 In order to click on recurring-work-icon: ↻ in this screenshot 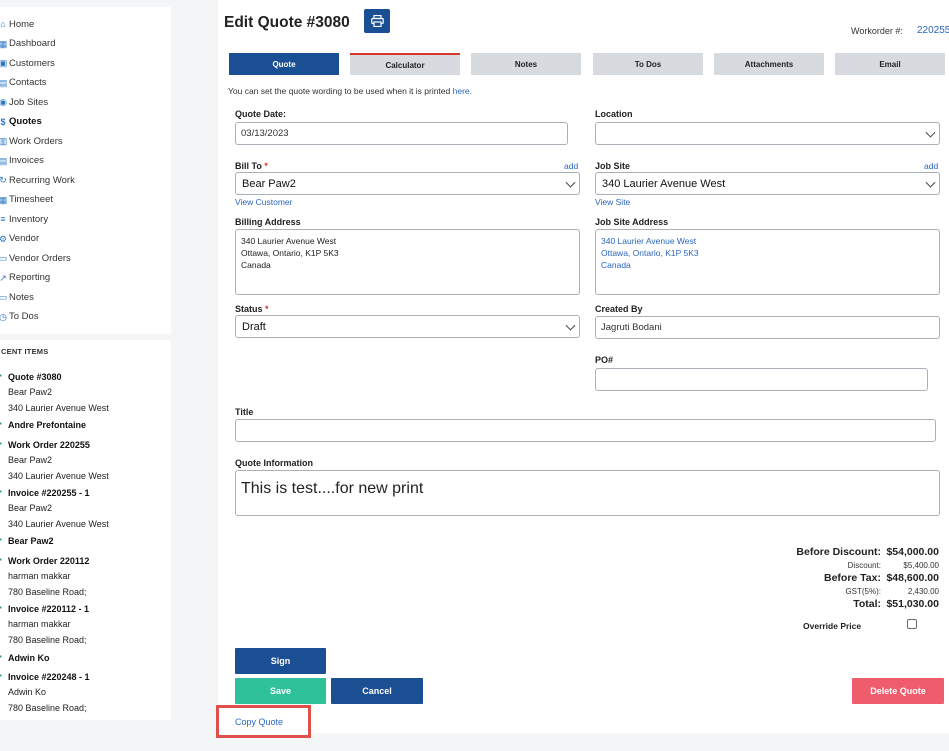, I will do `click(3, 180)`.